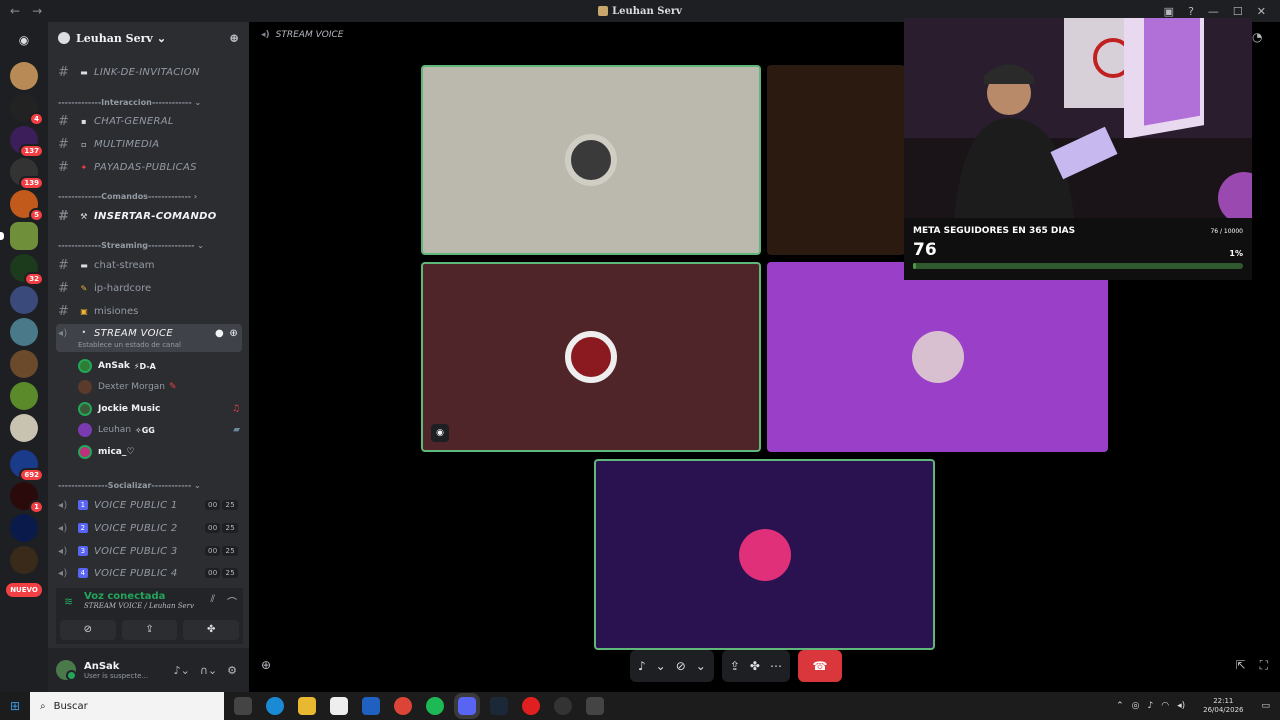 The width and height of the screenshot is (1280, 720). Describe the element at coordinates (27, 206) in the screenshot. I see `guild-icon: 5` at that location.